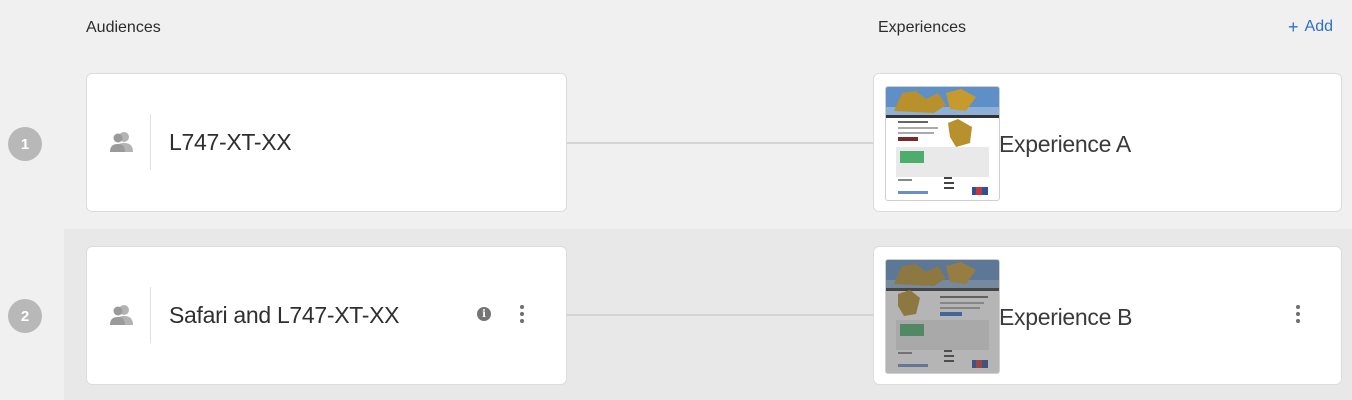 The width and height of the screenshot is (1352, 400). Describe the element at coordinates (1065, 144) in the screenshot. I see `experience-name: Experience A` at that location.